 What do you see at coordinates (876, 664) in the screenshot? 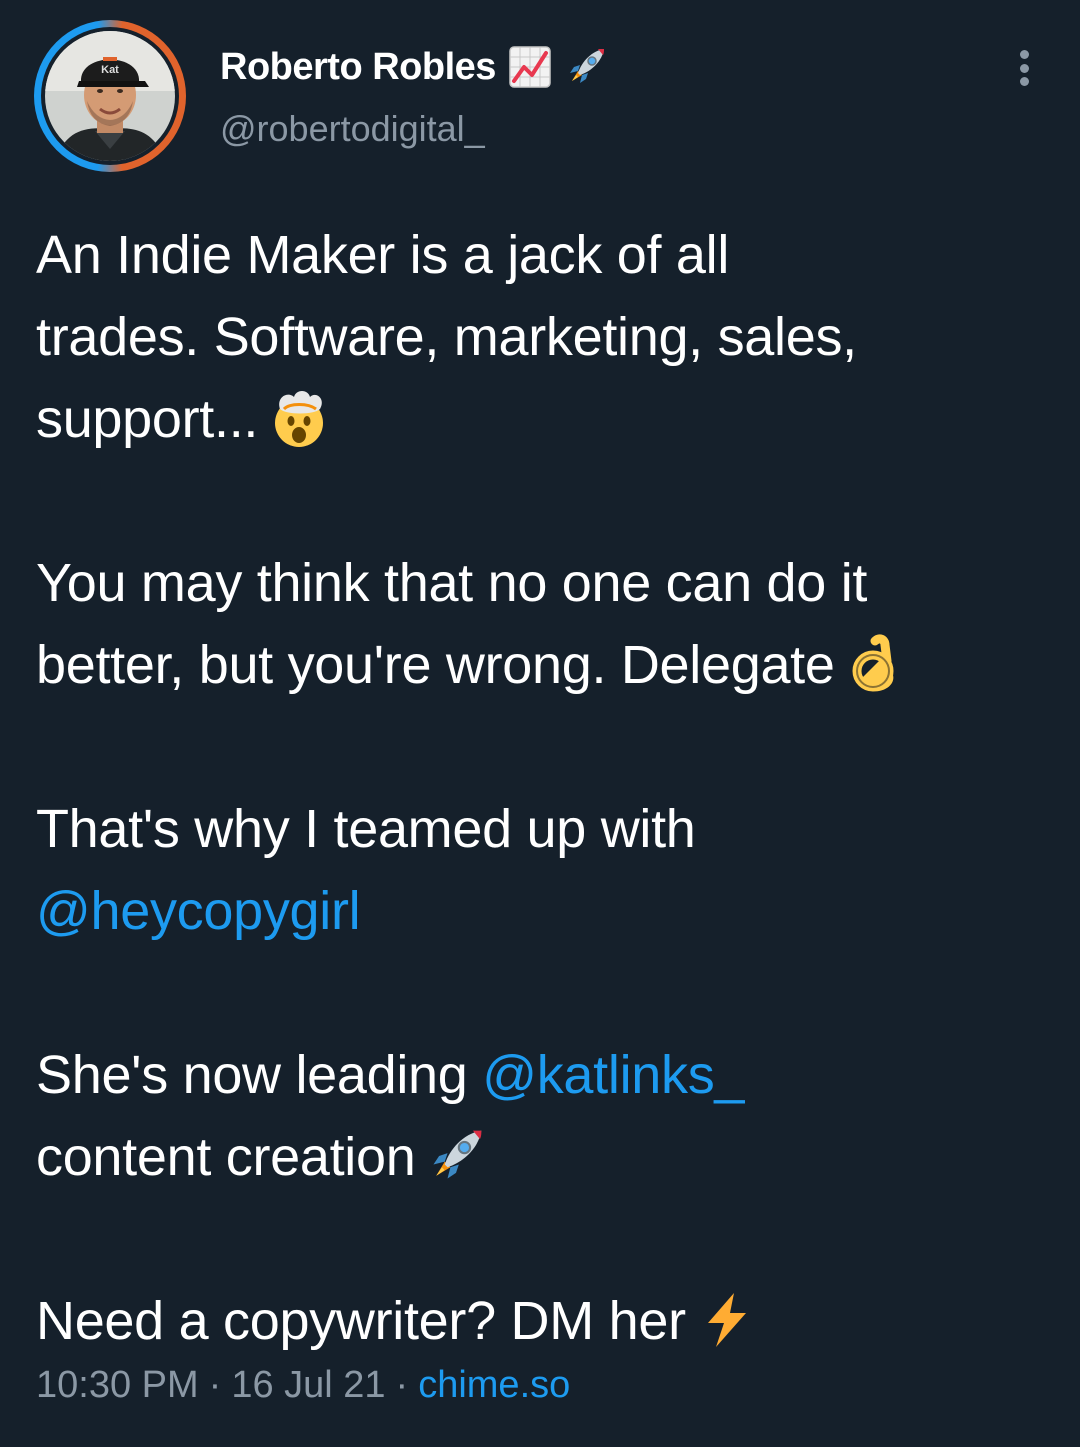
I see `ok-hand-icon` at bounding box center [876, 664].